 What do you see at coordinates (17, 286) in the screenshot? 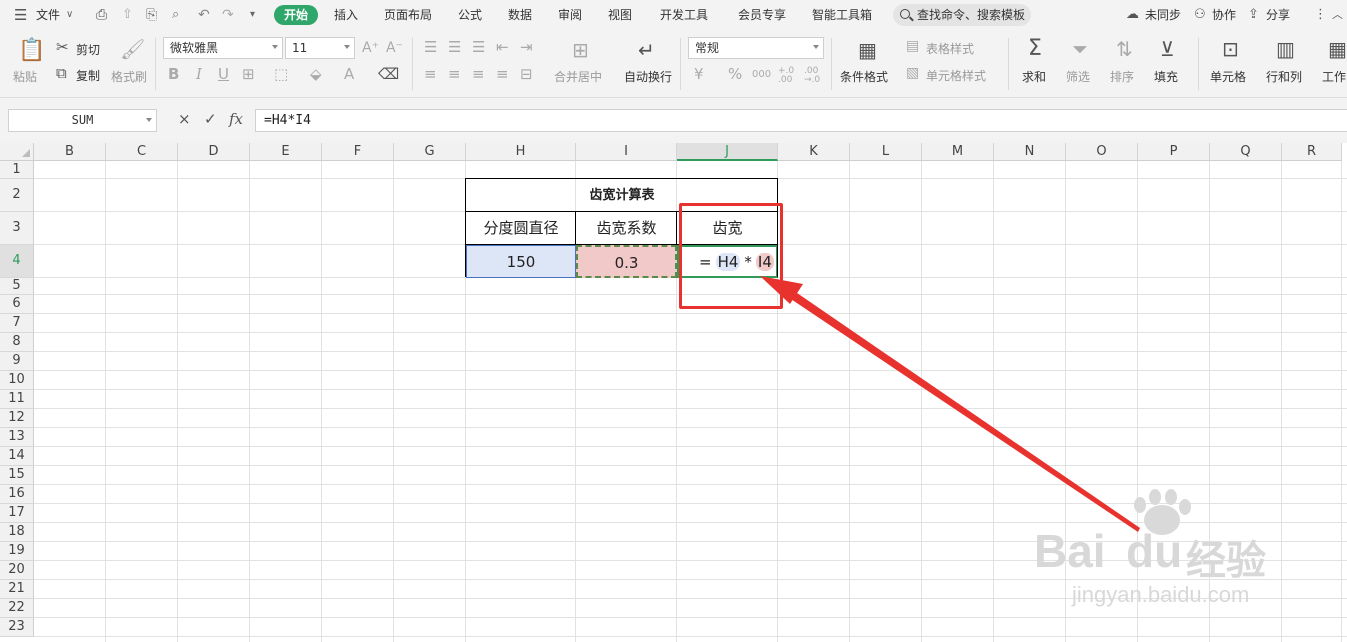
I see `row-header-5: 5` at bounding box center [17, 286].